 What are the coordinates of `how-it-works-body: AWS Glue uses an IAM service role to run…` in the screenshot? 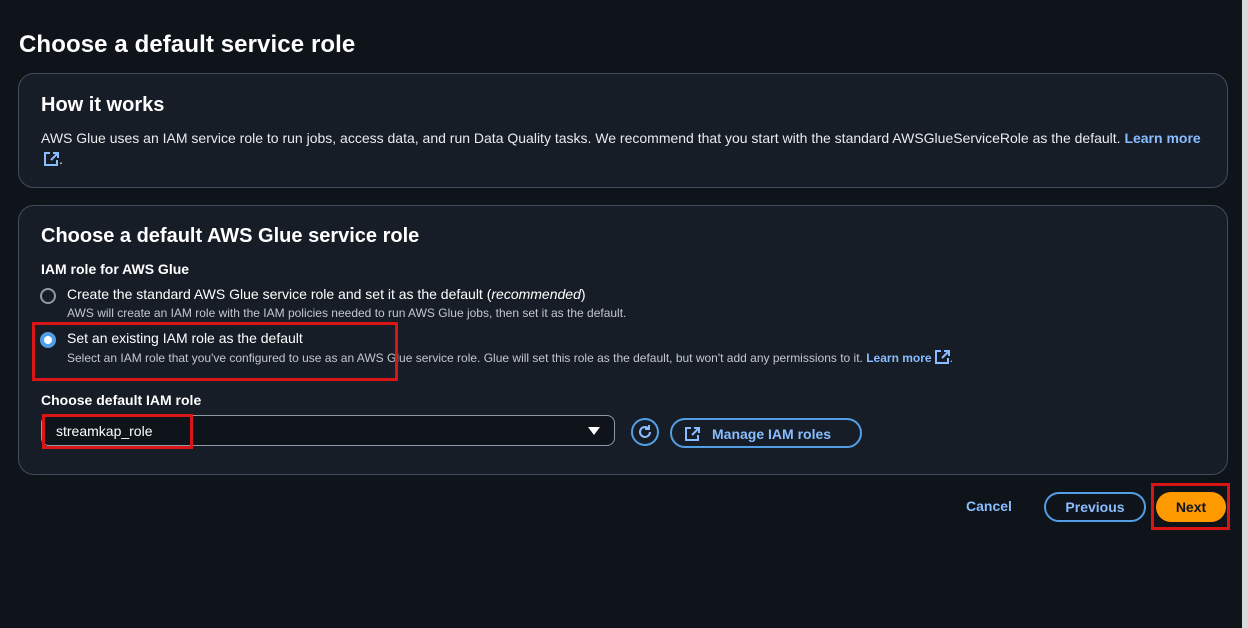 It's located at (581, 138).